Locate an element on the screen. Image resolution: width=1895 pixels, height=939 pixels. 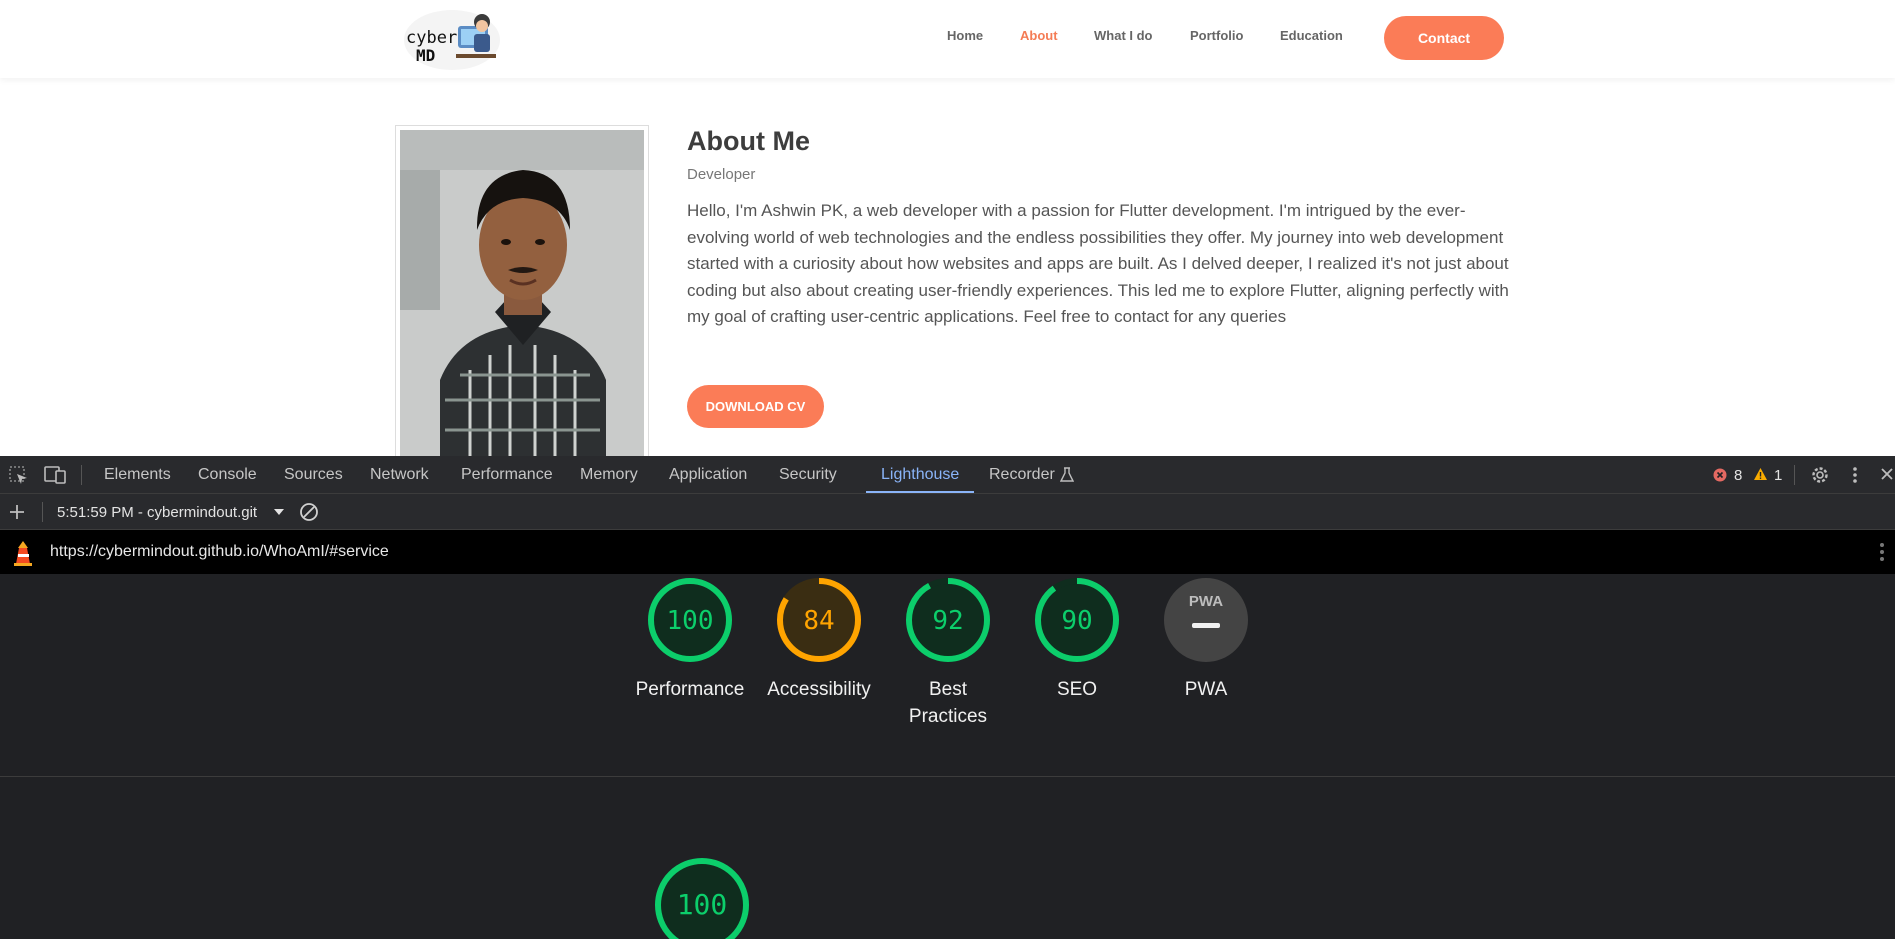
score-value: 84 is located at coordinates (818, 621).